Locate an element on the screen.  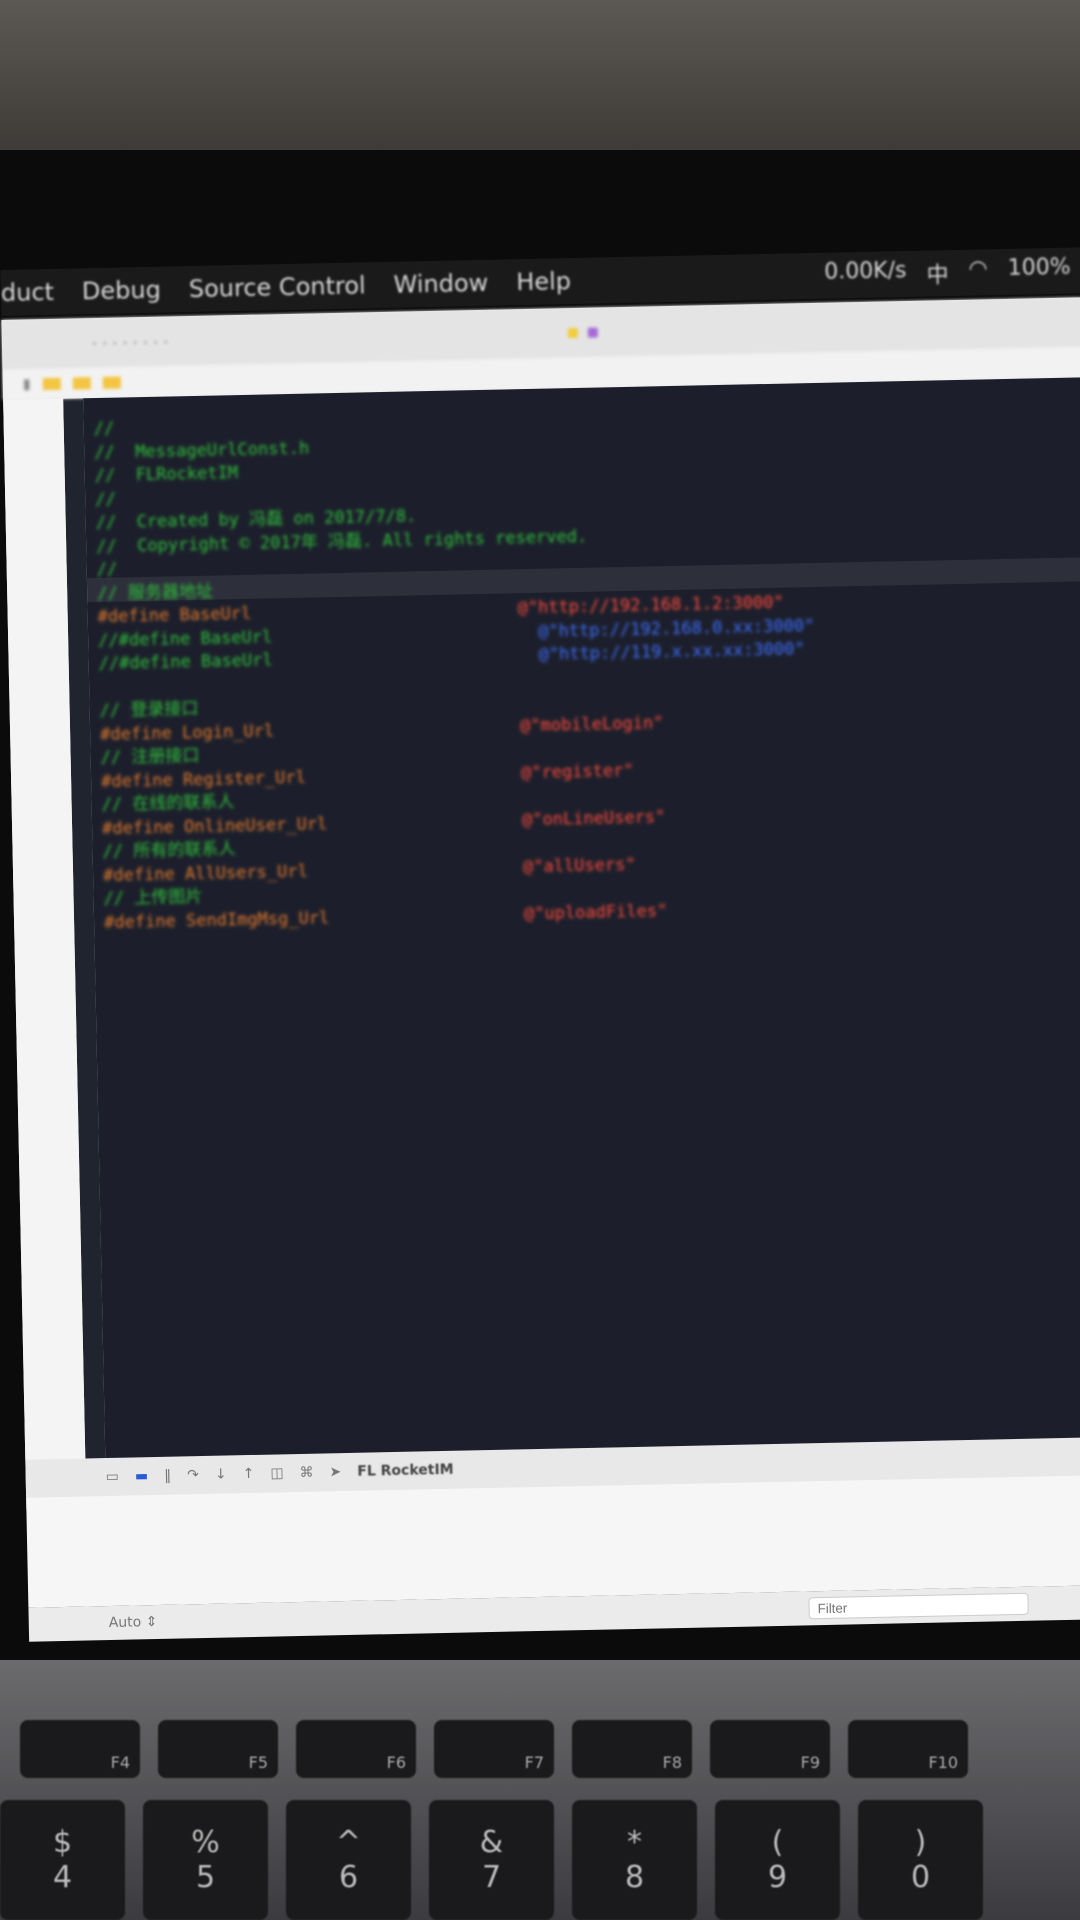
breakpoints-icon: ▬ is located at coordinates (142, 1476).